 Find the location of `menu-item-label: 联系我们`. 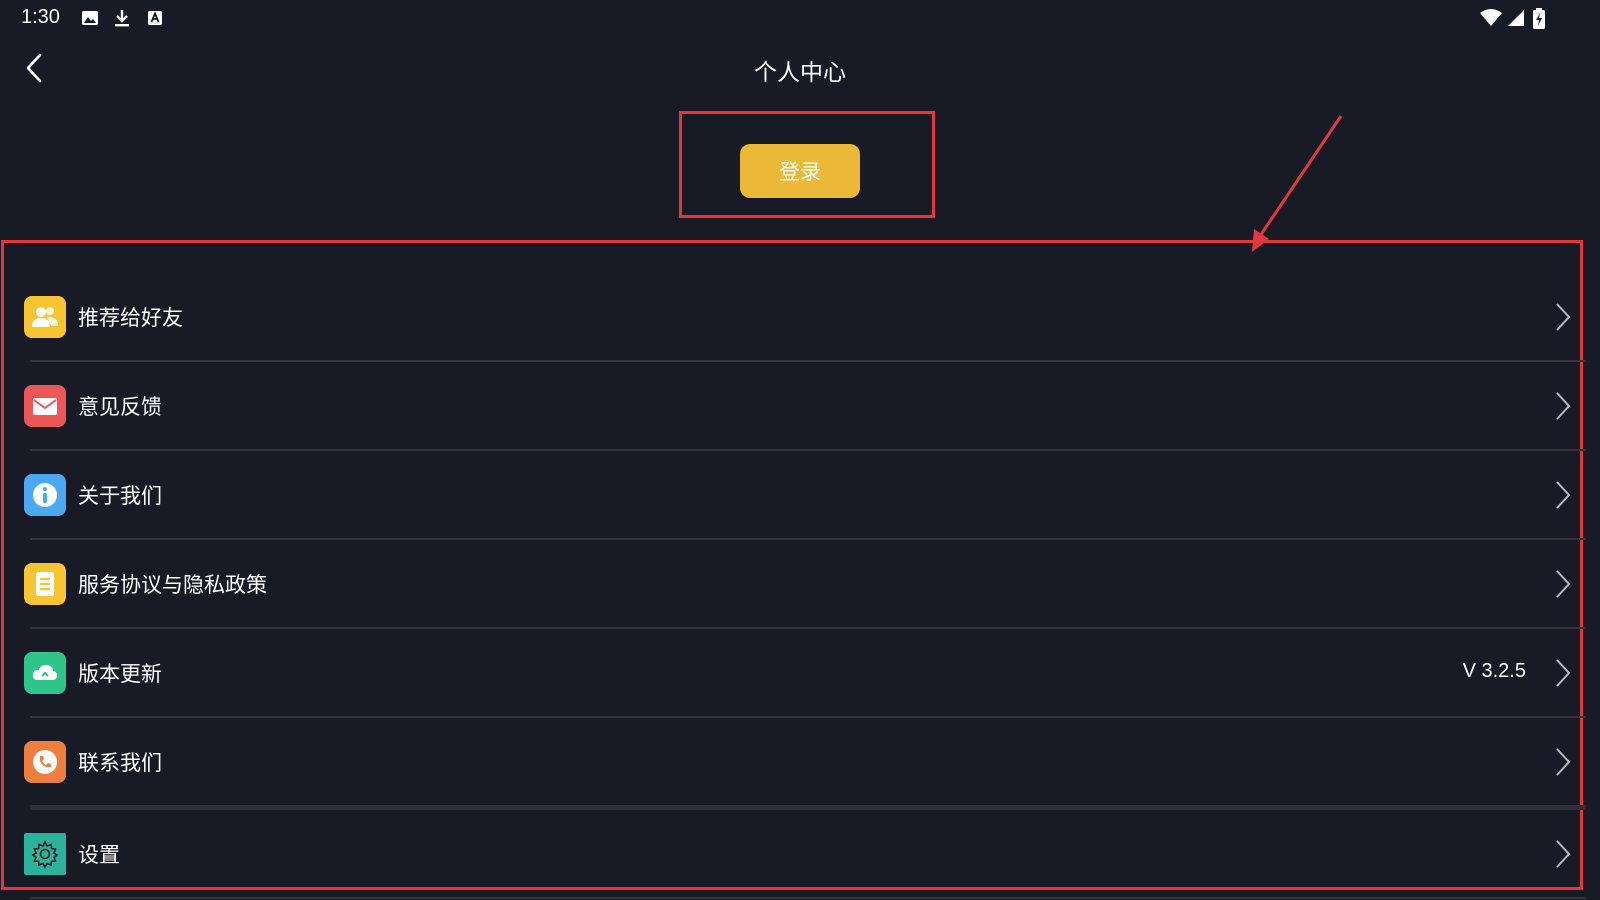

menu-item-label: 联系我们 is located at coordinates (120, 763).